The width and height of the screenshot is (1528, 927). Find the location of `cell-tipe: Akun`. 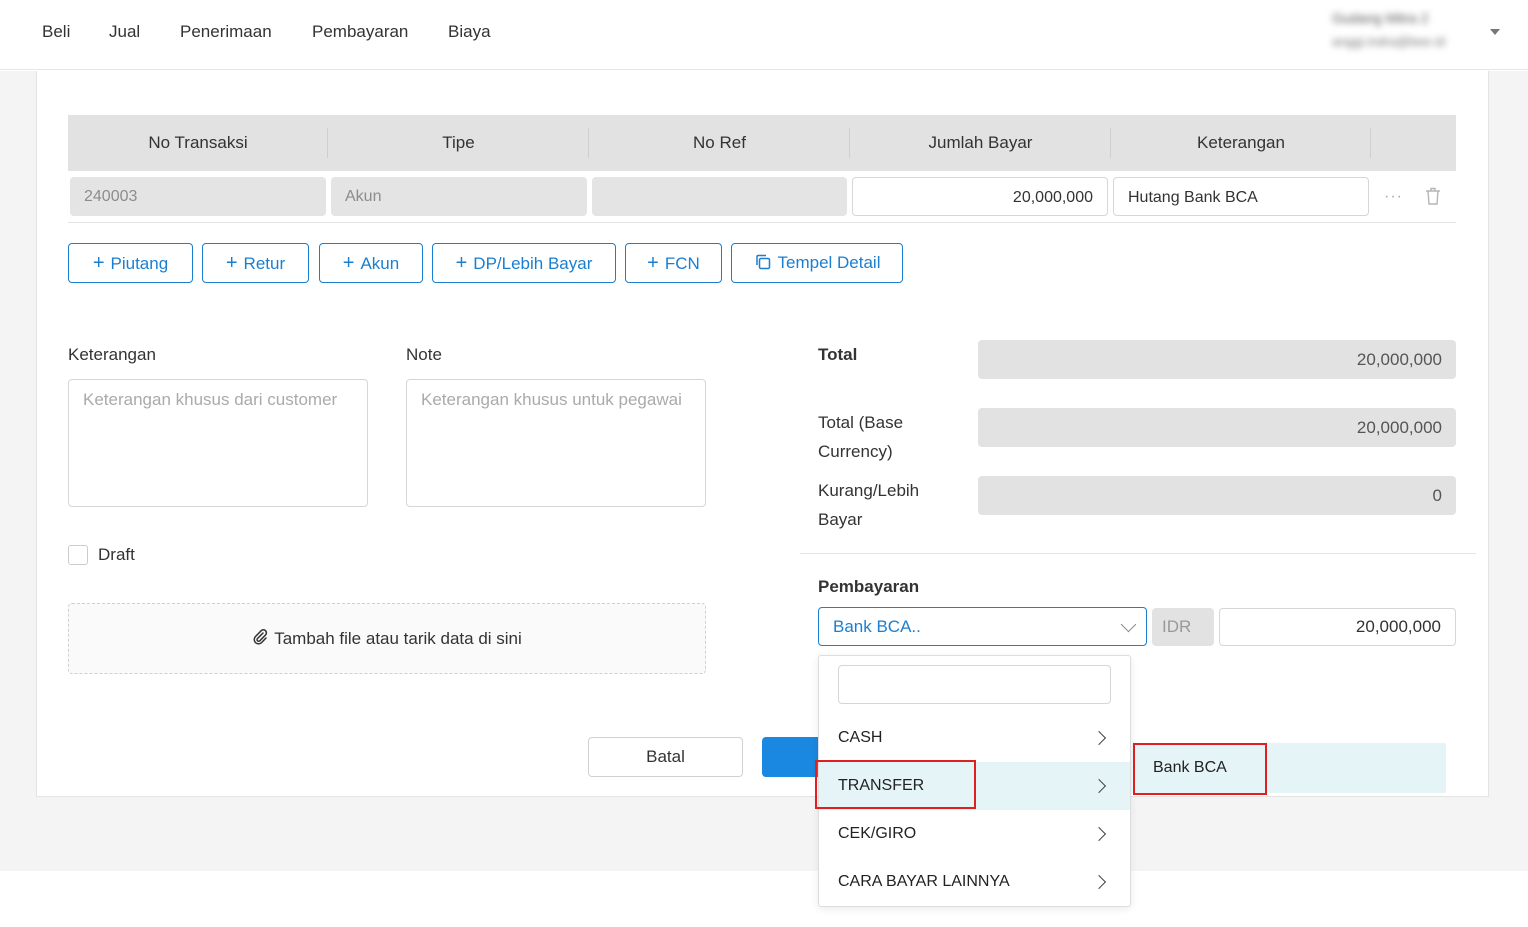

cell-tipe: Akun is located at coordinates (459, 196).